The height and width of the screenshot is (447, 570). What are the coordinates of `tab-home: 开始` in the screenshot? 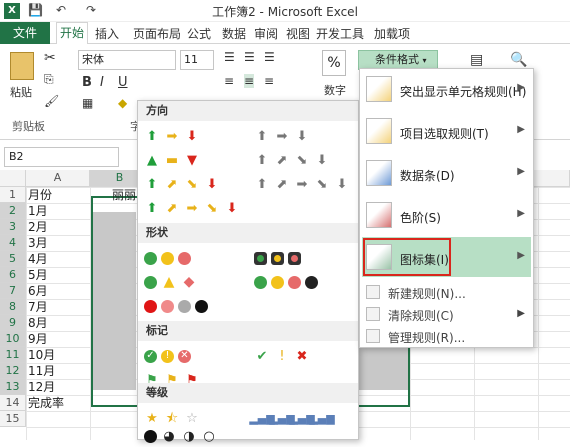 It's located at (72, 33).